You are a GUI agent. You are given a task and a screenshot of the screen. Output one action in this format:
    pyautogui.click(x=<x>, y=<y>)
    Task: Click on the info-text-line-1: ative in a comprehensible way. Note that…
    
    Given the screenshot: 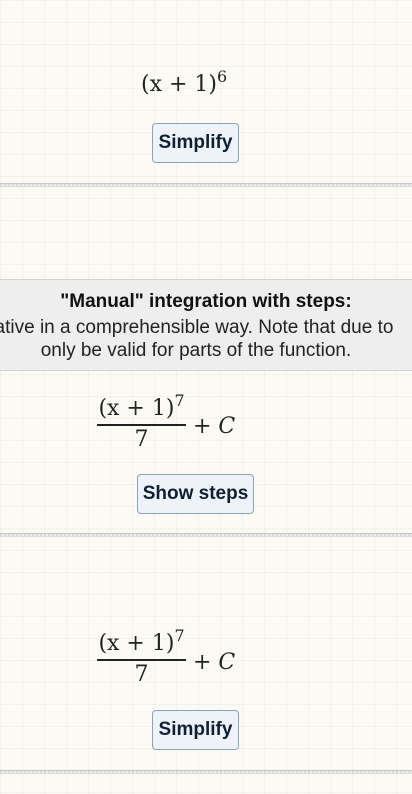 What is the action you would take?
    pyautogui.click(x=197, y=327)
    